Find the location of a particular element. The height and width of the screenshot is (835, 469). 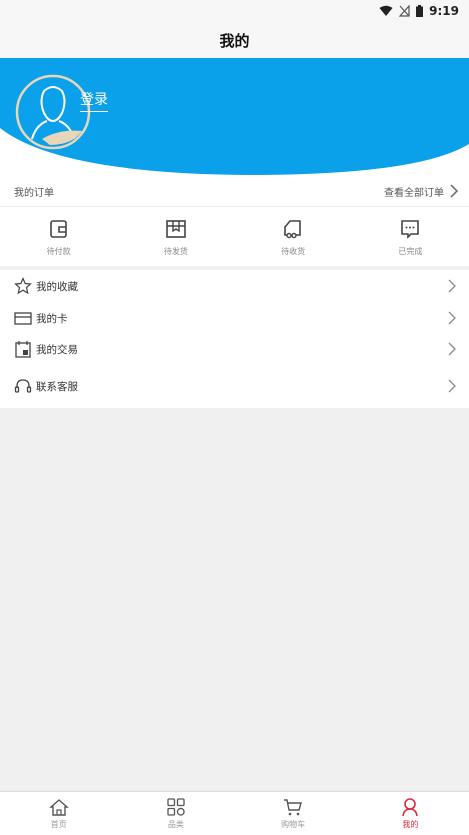

chat-icon is located at coordinates (410, 229).